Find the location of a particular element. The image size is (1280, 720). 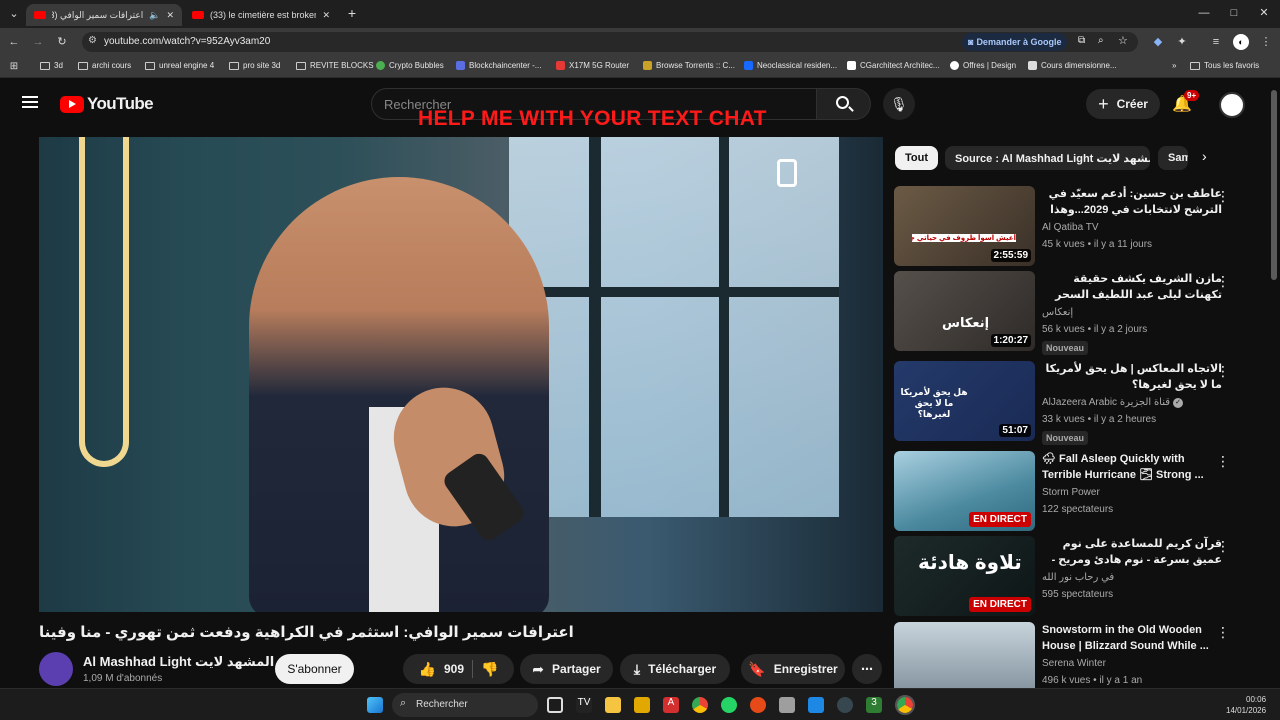

avatar is located at coordinates (1232, 105).